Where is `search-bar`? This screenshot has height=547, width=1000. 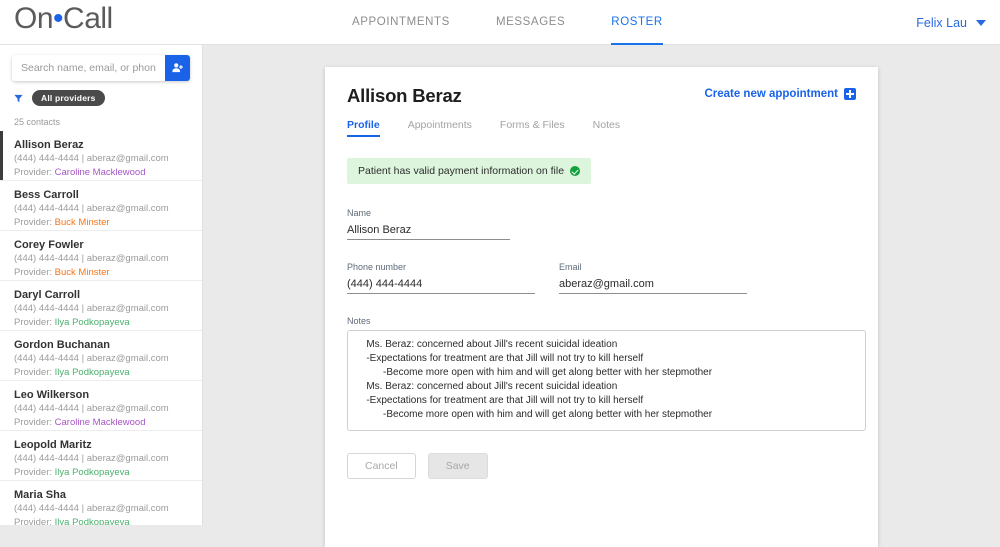
search-bar is located at coordinates (101, 68).